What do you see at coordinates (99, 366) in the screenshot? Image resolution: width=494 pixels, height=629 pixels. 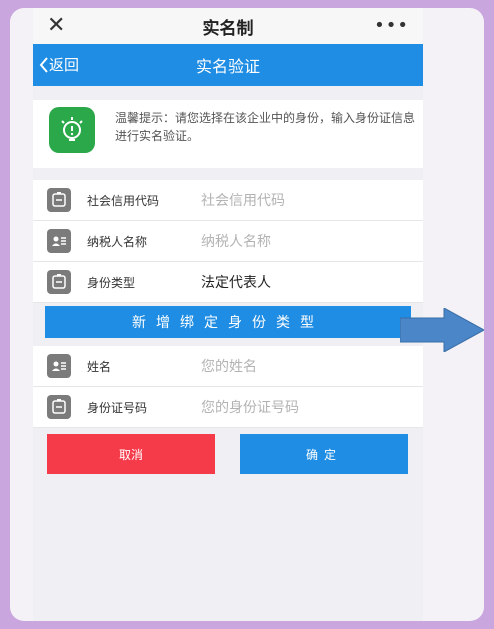 I see `field-label: 姓名` at bounding box center [99, 366].